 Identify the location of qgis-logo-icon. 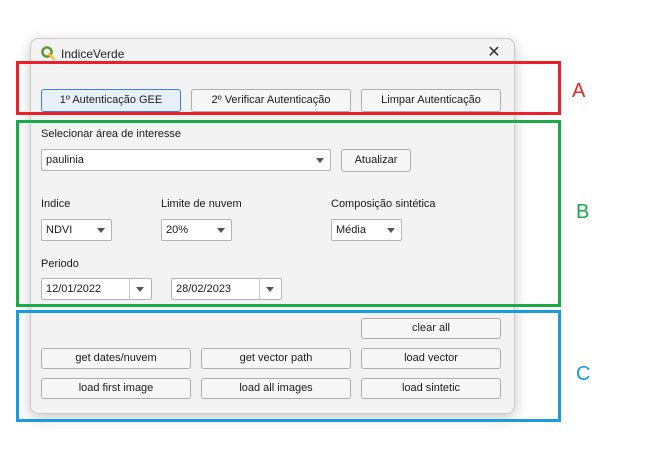
(48, 53).